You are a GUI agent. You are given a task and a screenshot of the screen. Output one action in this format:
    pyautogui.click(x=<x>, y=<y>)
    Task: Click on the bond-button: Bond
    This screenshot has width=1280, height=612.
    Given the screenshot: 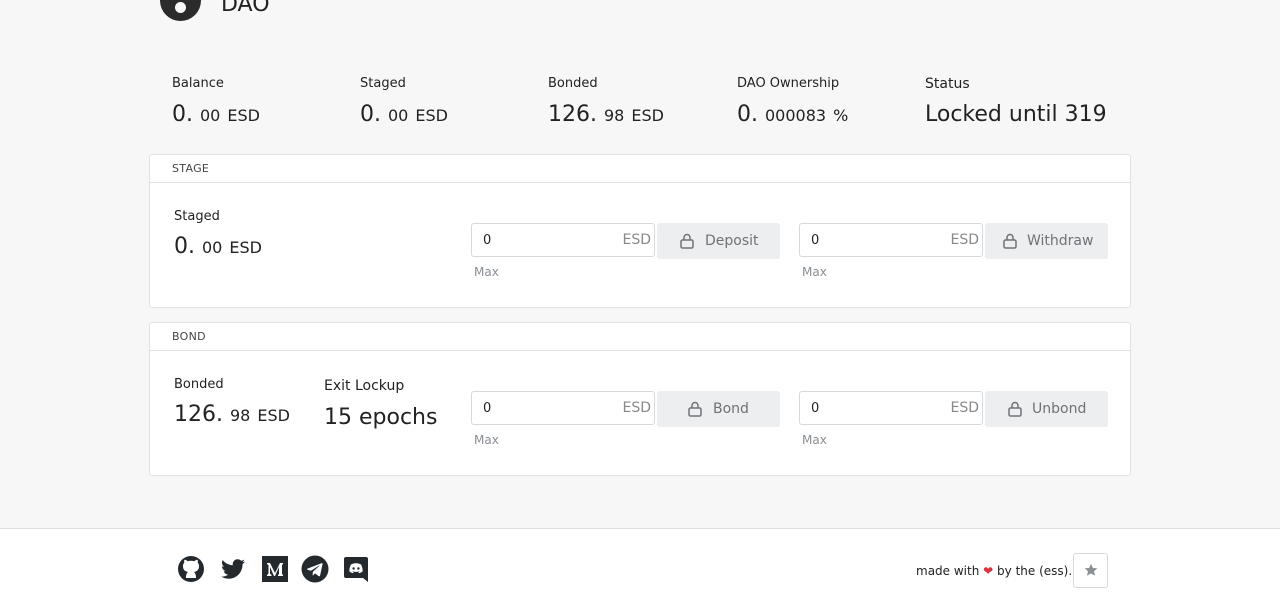 What is the action you would take?
    pyautogui.click(x=718, y=409)
    